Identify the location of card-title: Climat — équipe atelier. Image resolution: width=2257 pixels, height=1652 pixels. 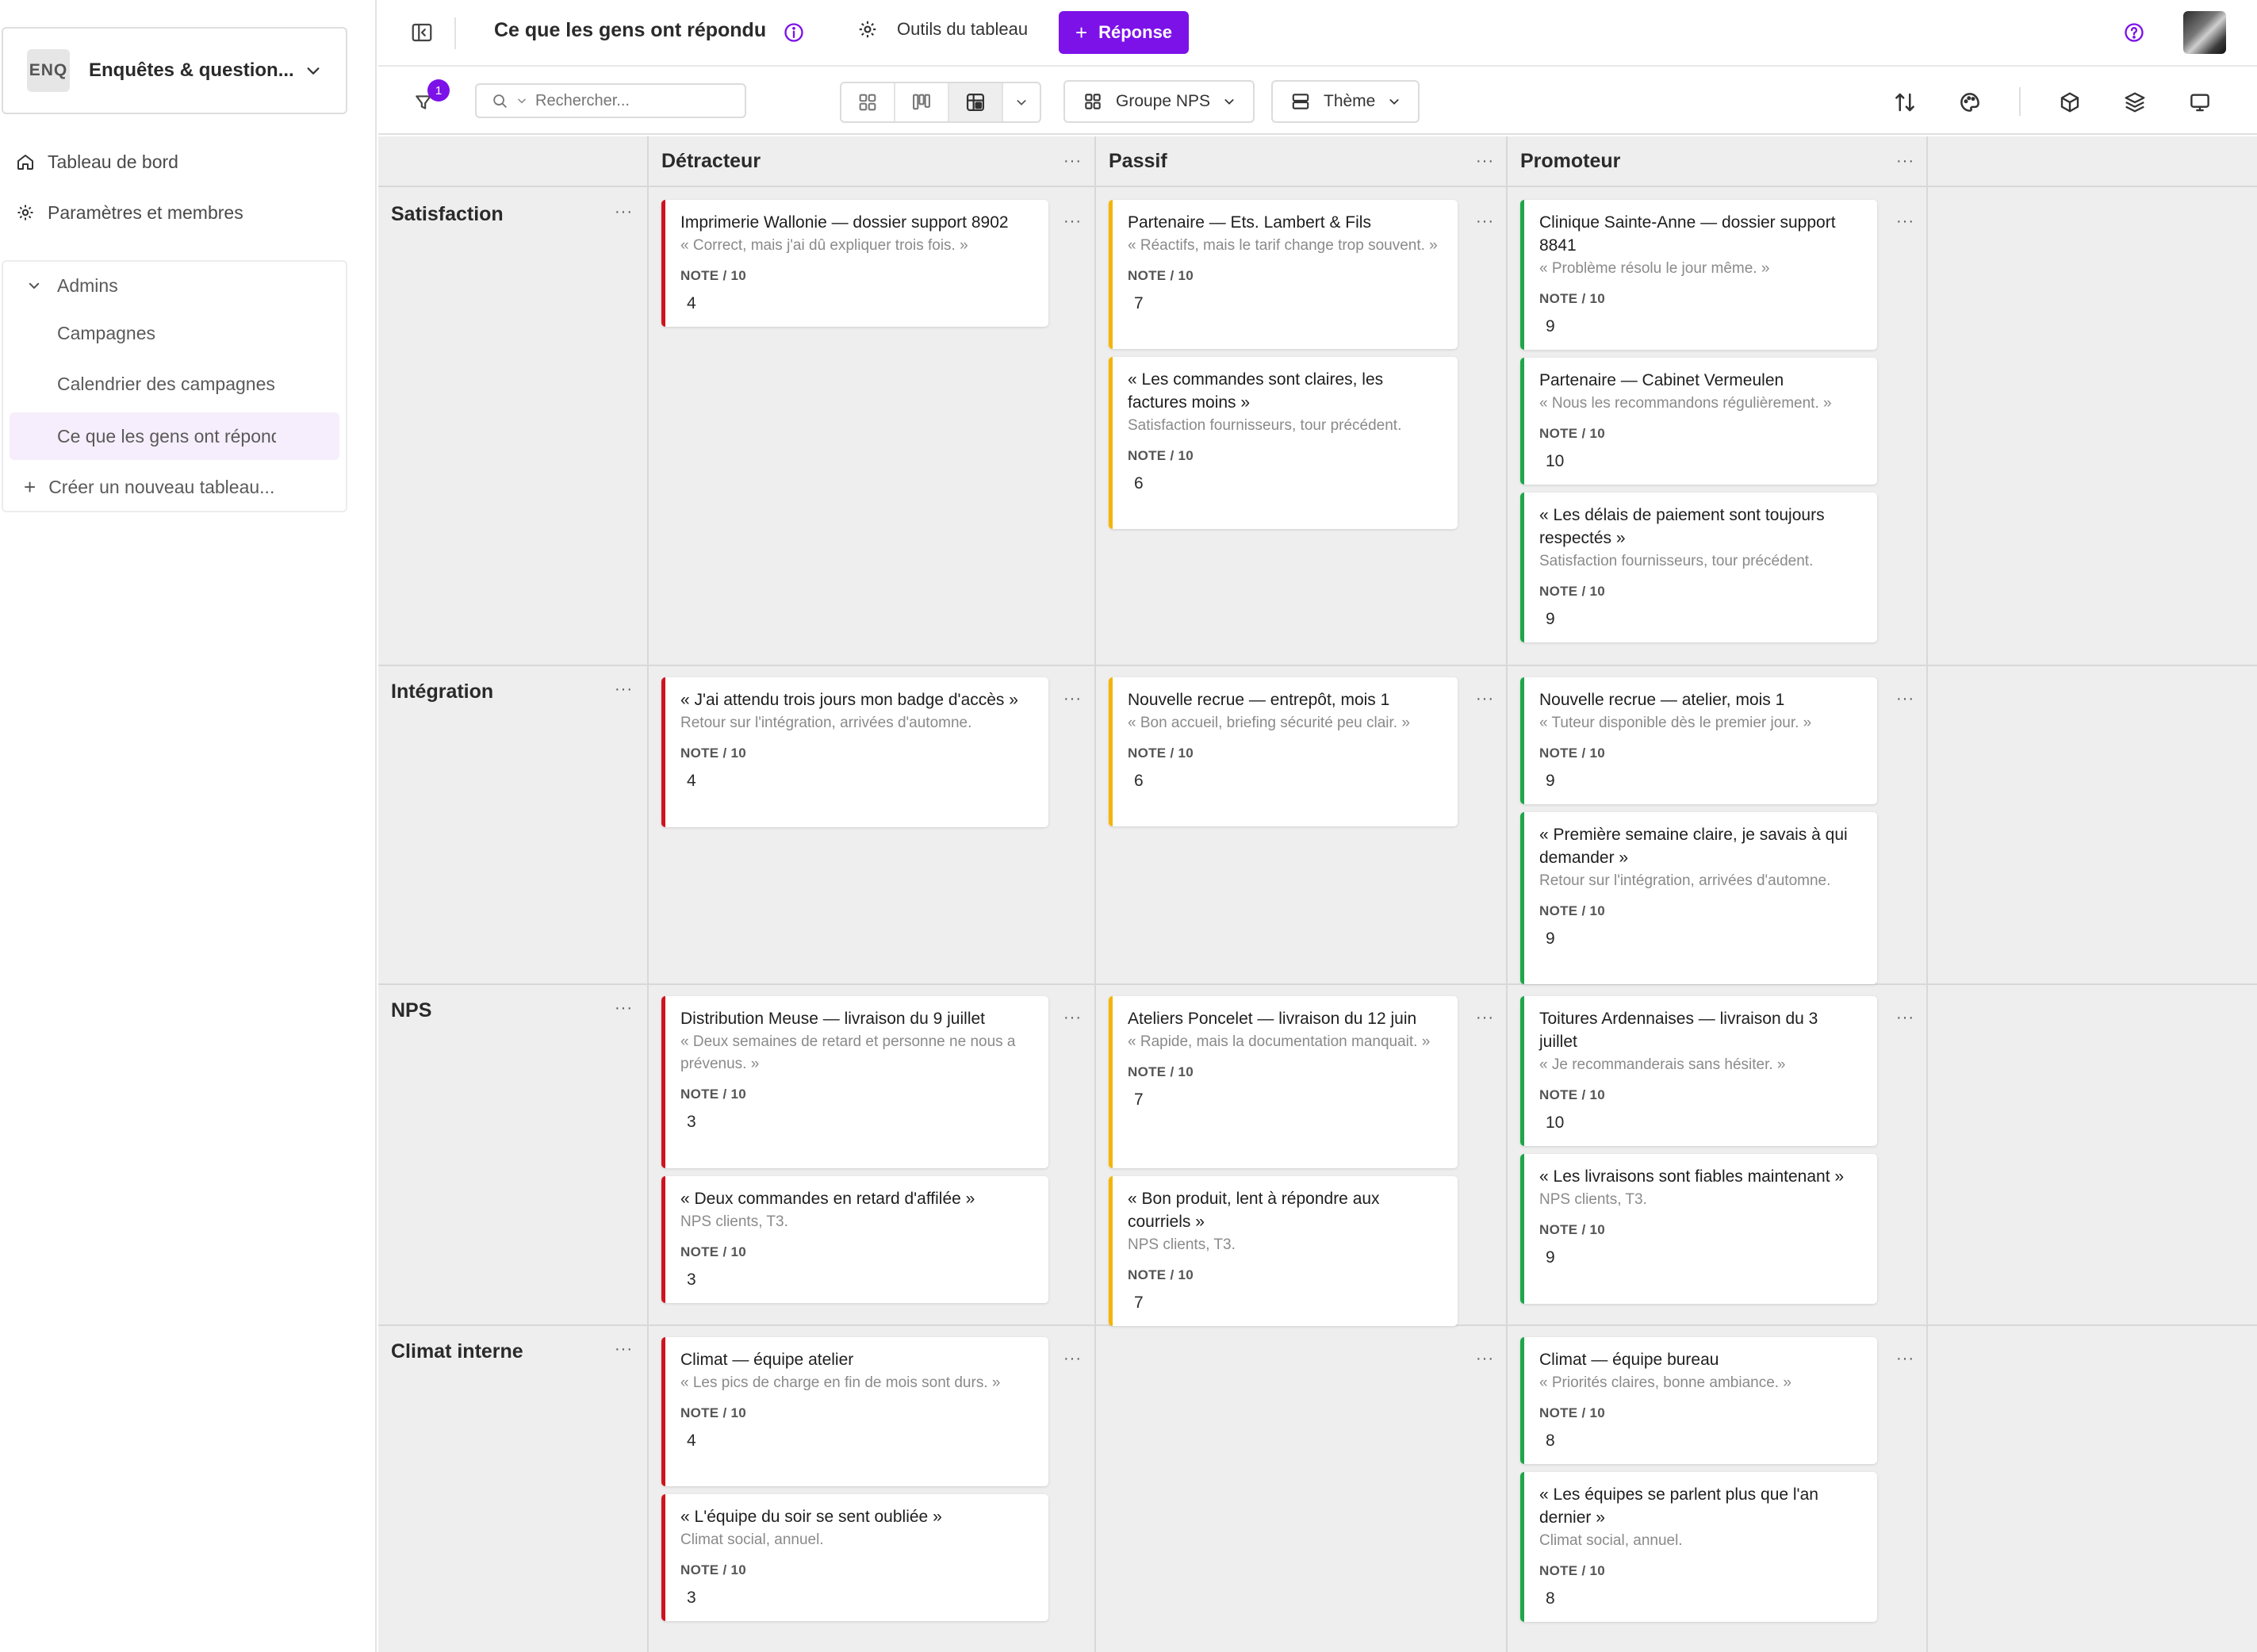
(767, 1360).